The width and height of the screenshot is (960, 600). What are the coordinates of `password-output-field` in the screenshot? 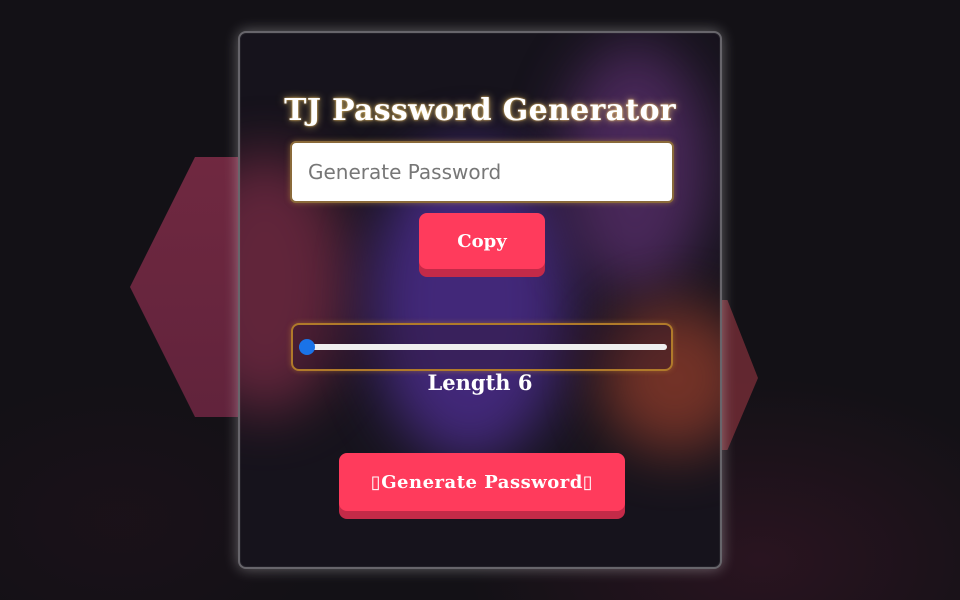 It's located at (482, 172).